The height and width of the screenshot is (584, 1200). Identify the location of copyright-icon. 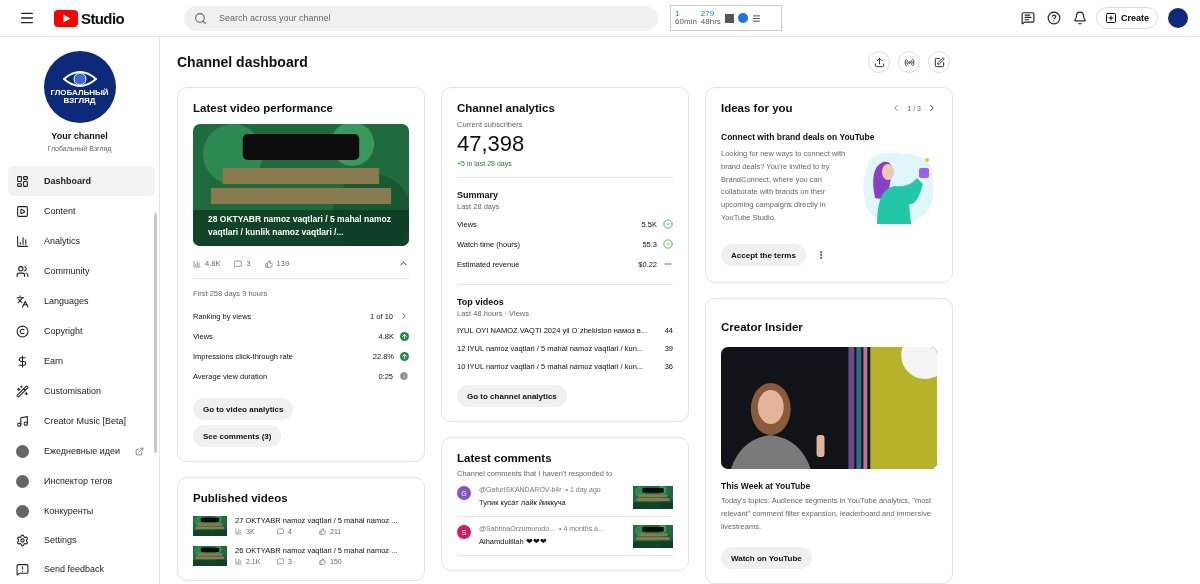
(22, 331).